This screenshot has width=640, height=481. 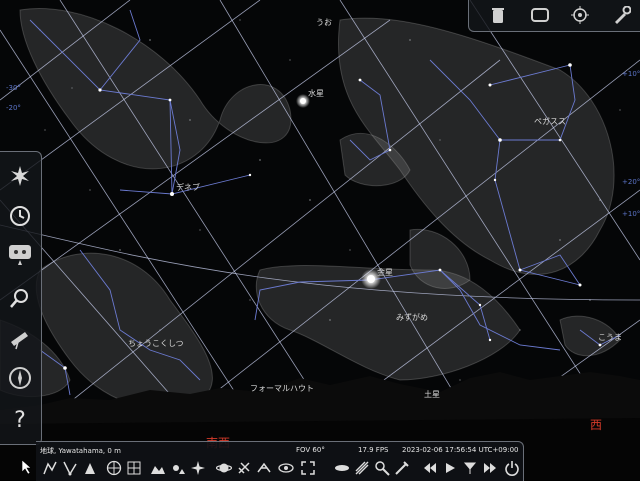 I want to click on tool-icon, so click(x=622, y=15).